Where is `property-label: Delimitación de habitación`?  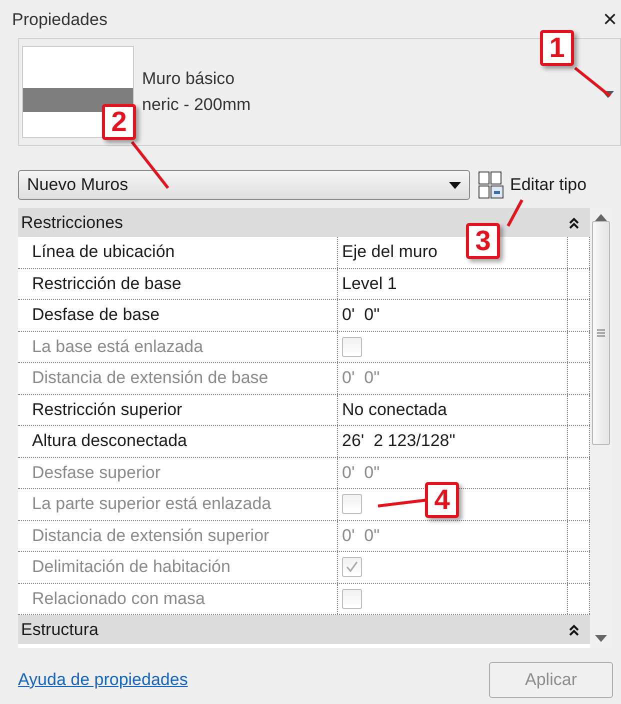
property-label: Delimitación de habitación is located at coordinates (131, 567).